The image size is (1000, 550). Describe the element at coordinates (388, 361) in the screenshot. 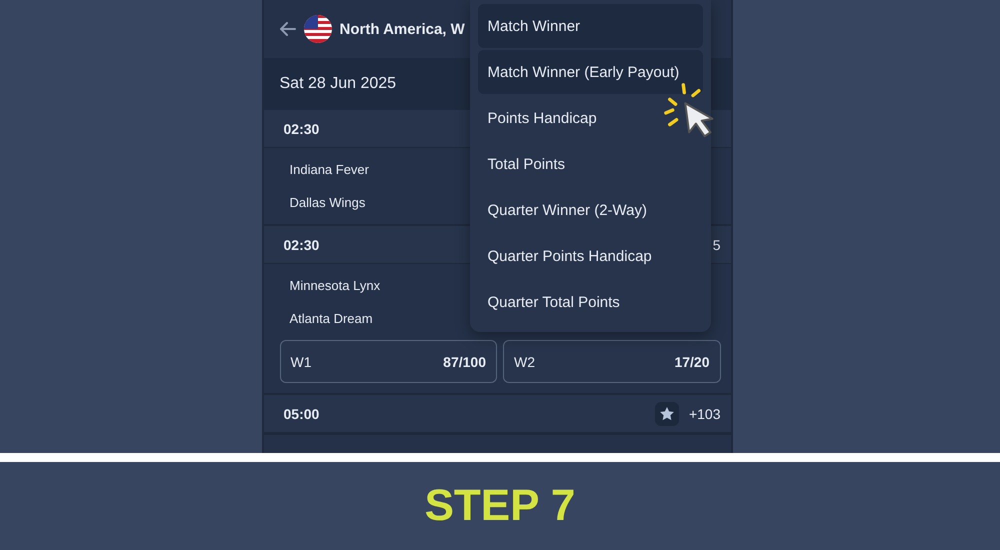

I see `odds-button: W1 87/100` at that location.